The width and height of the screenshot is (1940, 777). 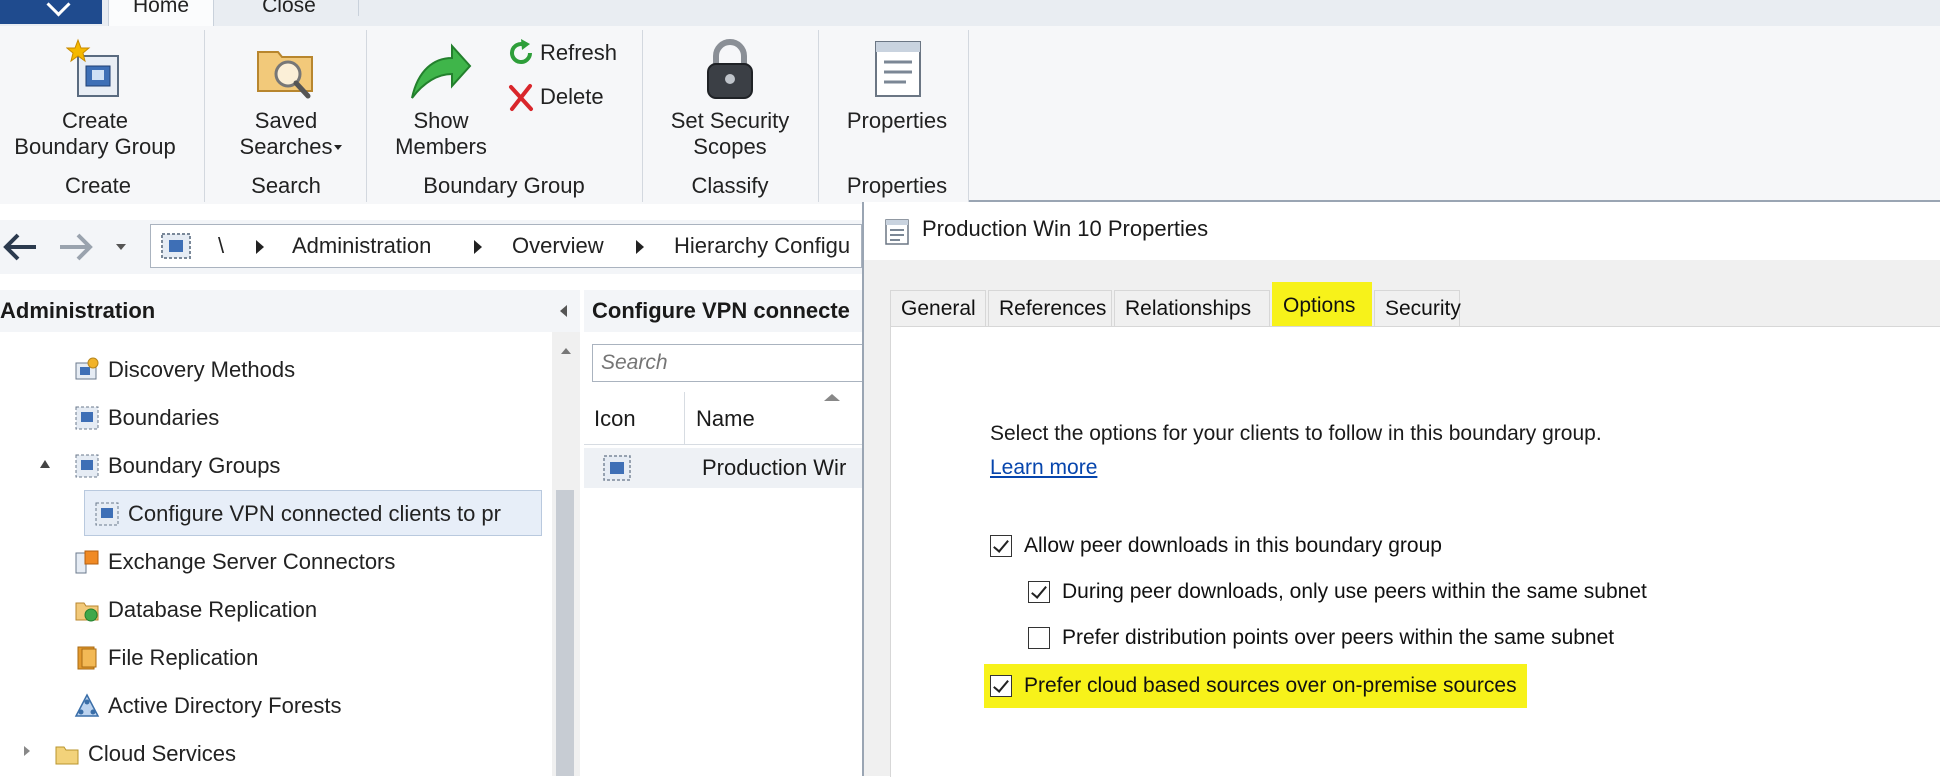 I want to click on tree-item-active-directory-forests: Active Directory Forests, so click(x=208, y=706).